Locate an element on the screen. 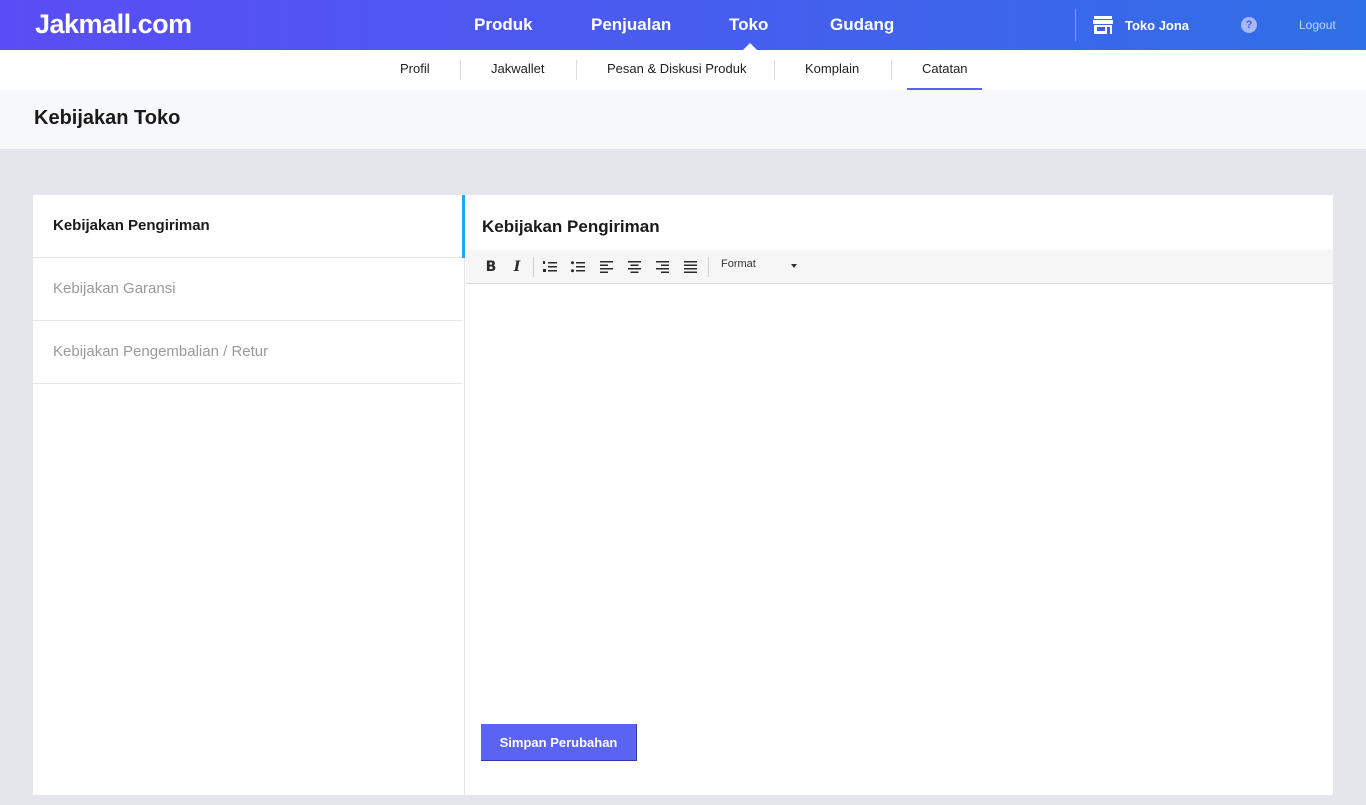 This screenshot has width=1366, height=805. subnav-catatan: Catatan is located at coordinates (945, 68).